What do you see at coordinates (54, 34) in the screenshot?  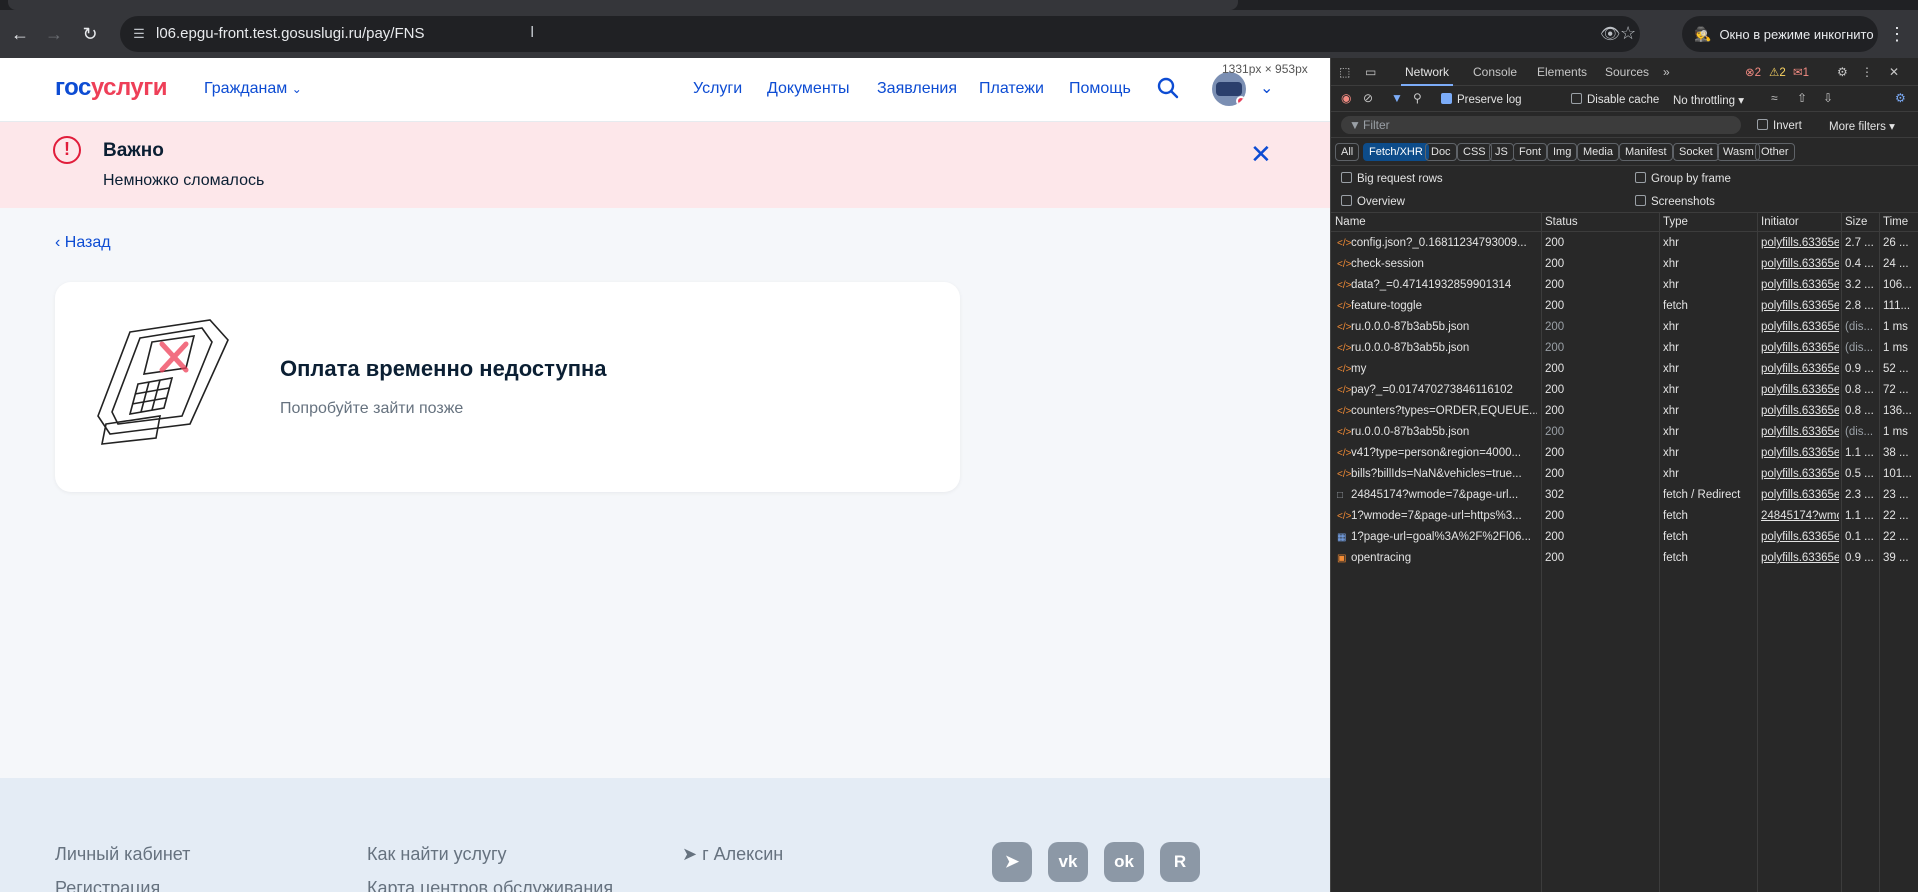 I see `forward-arrow-icon: →` at bounding box center [54, 34].